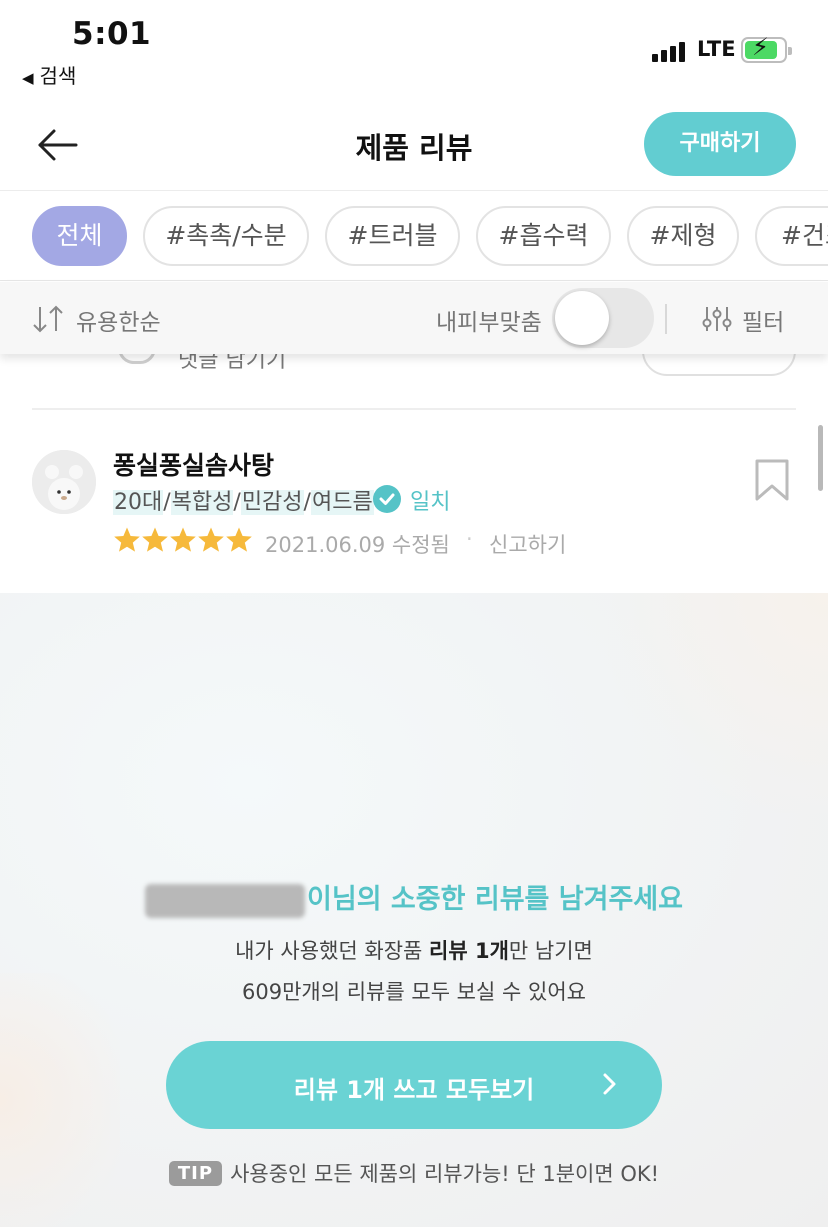 This screenshot has height=1227, width=828. I want to click on chip-dryness: #건조, so click(791, 236).